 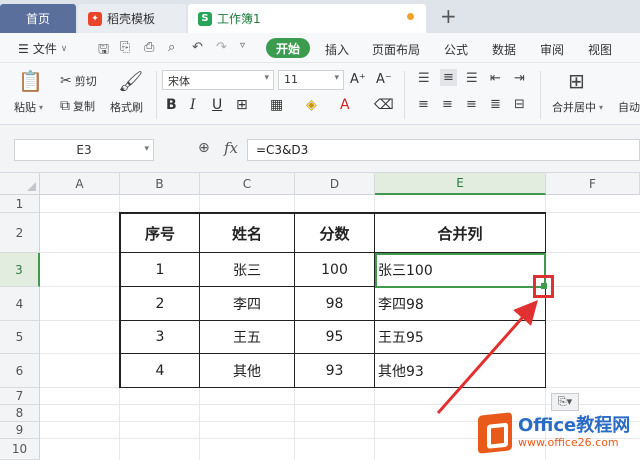 I want to click on cell-style-icon: ▦, so click(x=276, y=105).